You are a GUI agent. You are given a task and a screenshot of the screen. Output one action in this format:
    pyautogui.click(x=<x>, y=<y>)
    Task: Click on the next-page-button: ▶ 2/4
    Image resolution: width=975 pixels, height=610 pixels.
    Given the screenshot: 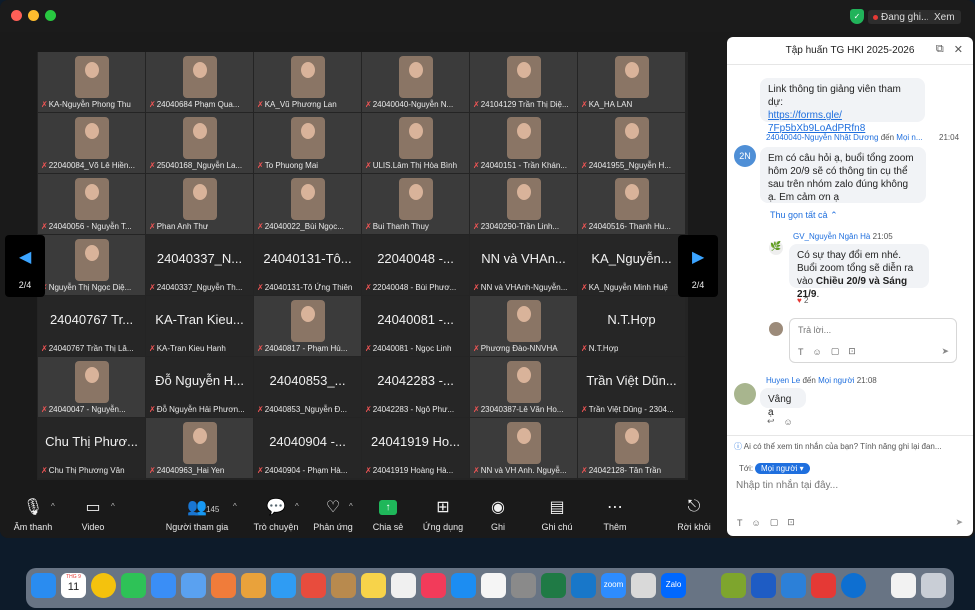 What is the action you would take?
    pyautogui.click(x=698, y=266)
    